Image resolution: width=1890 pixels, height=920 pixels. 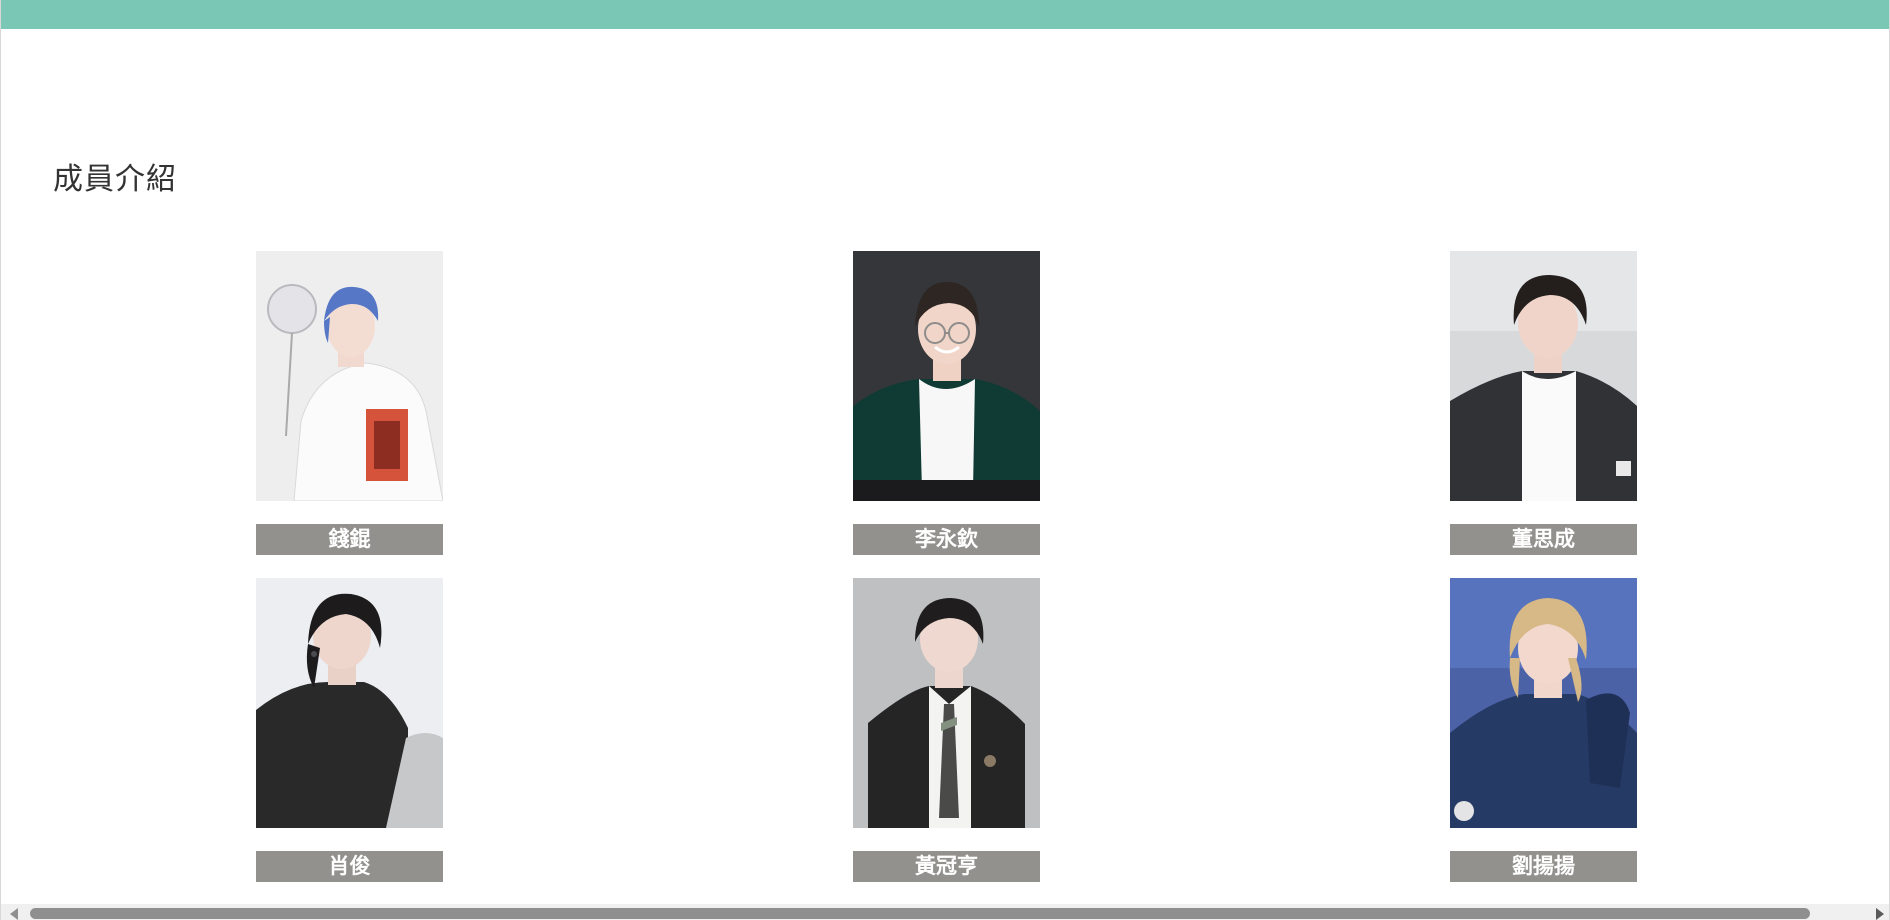 I want to click on member-card: 劉揚揚, so click(x=1543, y=730).